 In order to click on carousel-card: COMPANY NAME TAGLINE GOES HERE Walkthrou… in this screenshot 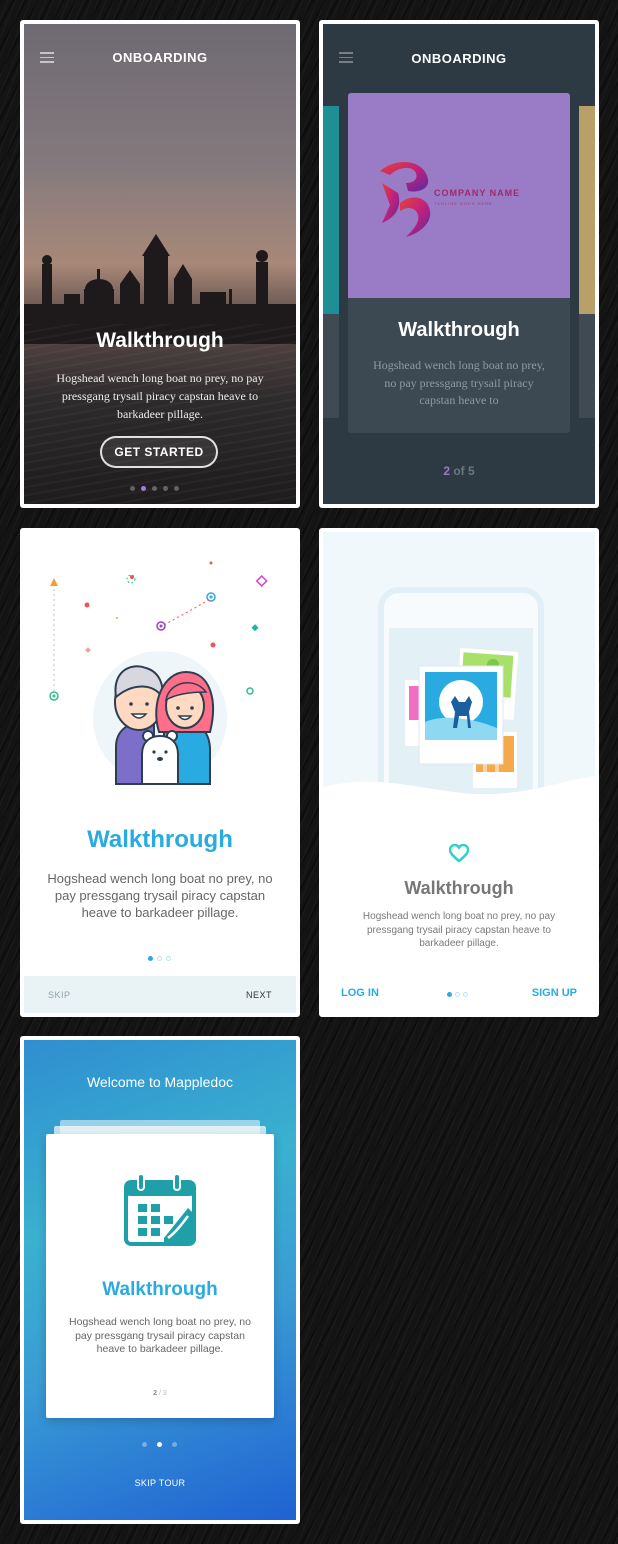, I will do `click(459, 263)`.